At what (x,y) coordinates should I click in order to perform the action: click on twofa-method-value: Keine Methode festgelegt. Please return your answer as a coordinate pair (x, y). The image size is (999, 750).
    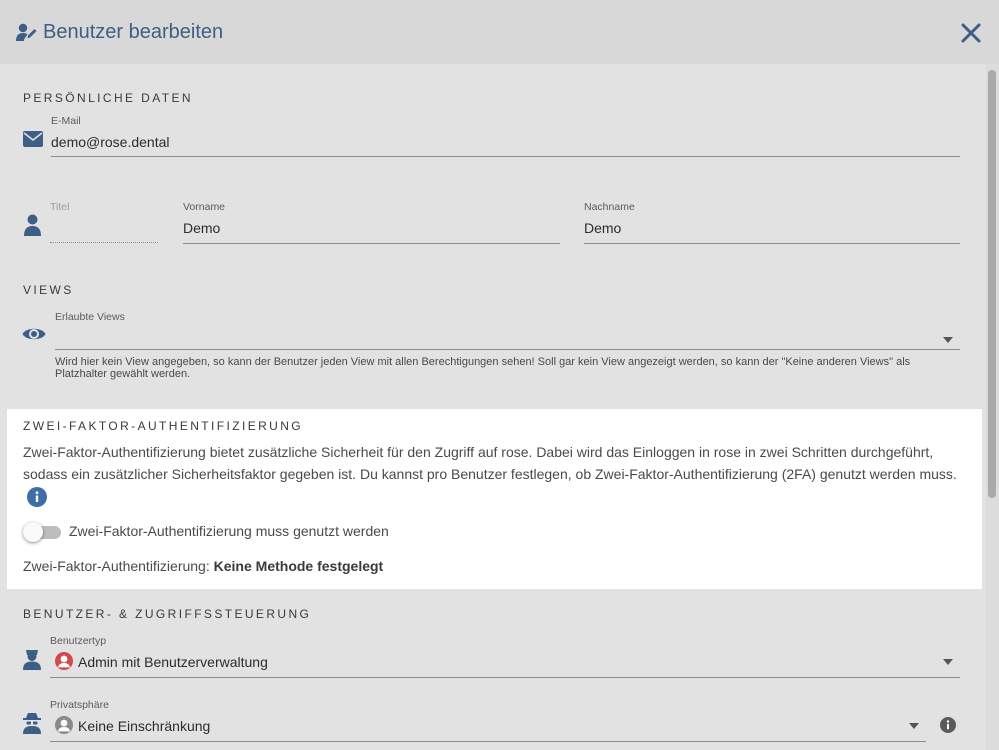
    Looking at the image, I should click on (298, 566).